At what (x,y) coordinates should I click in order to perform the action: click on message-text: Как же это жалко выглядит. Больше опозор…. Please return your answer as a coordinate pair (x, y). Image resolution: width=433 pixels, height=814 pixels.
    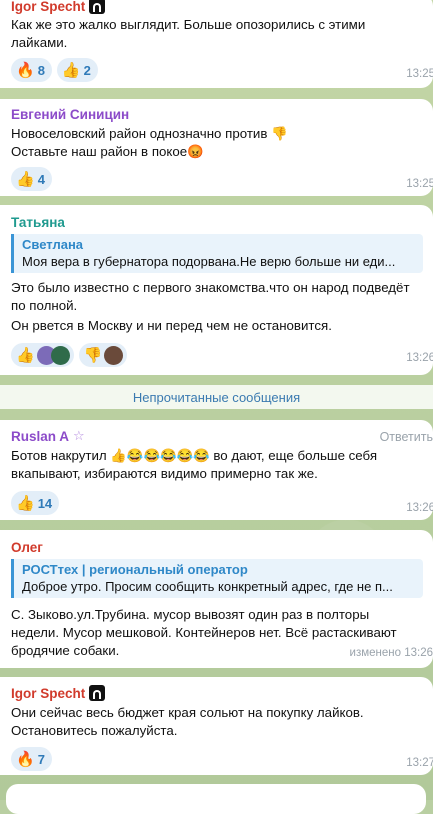
    Looking at the image, I should click on (188, 33).